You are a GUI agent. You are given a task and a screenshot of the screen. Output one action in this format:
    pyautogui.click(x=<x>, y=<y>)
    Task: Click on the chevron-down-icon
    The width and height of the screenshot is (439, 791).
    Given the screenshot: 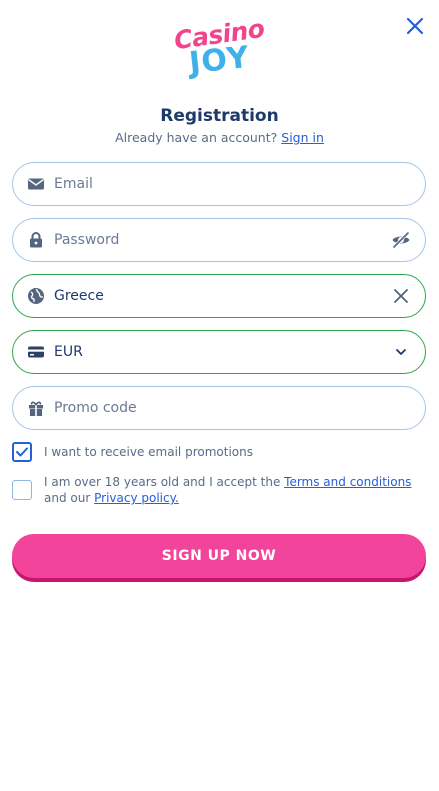 What is the action you would take?
    pyautogui.click(x=401, y=352)
    